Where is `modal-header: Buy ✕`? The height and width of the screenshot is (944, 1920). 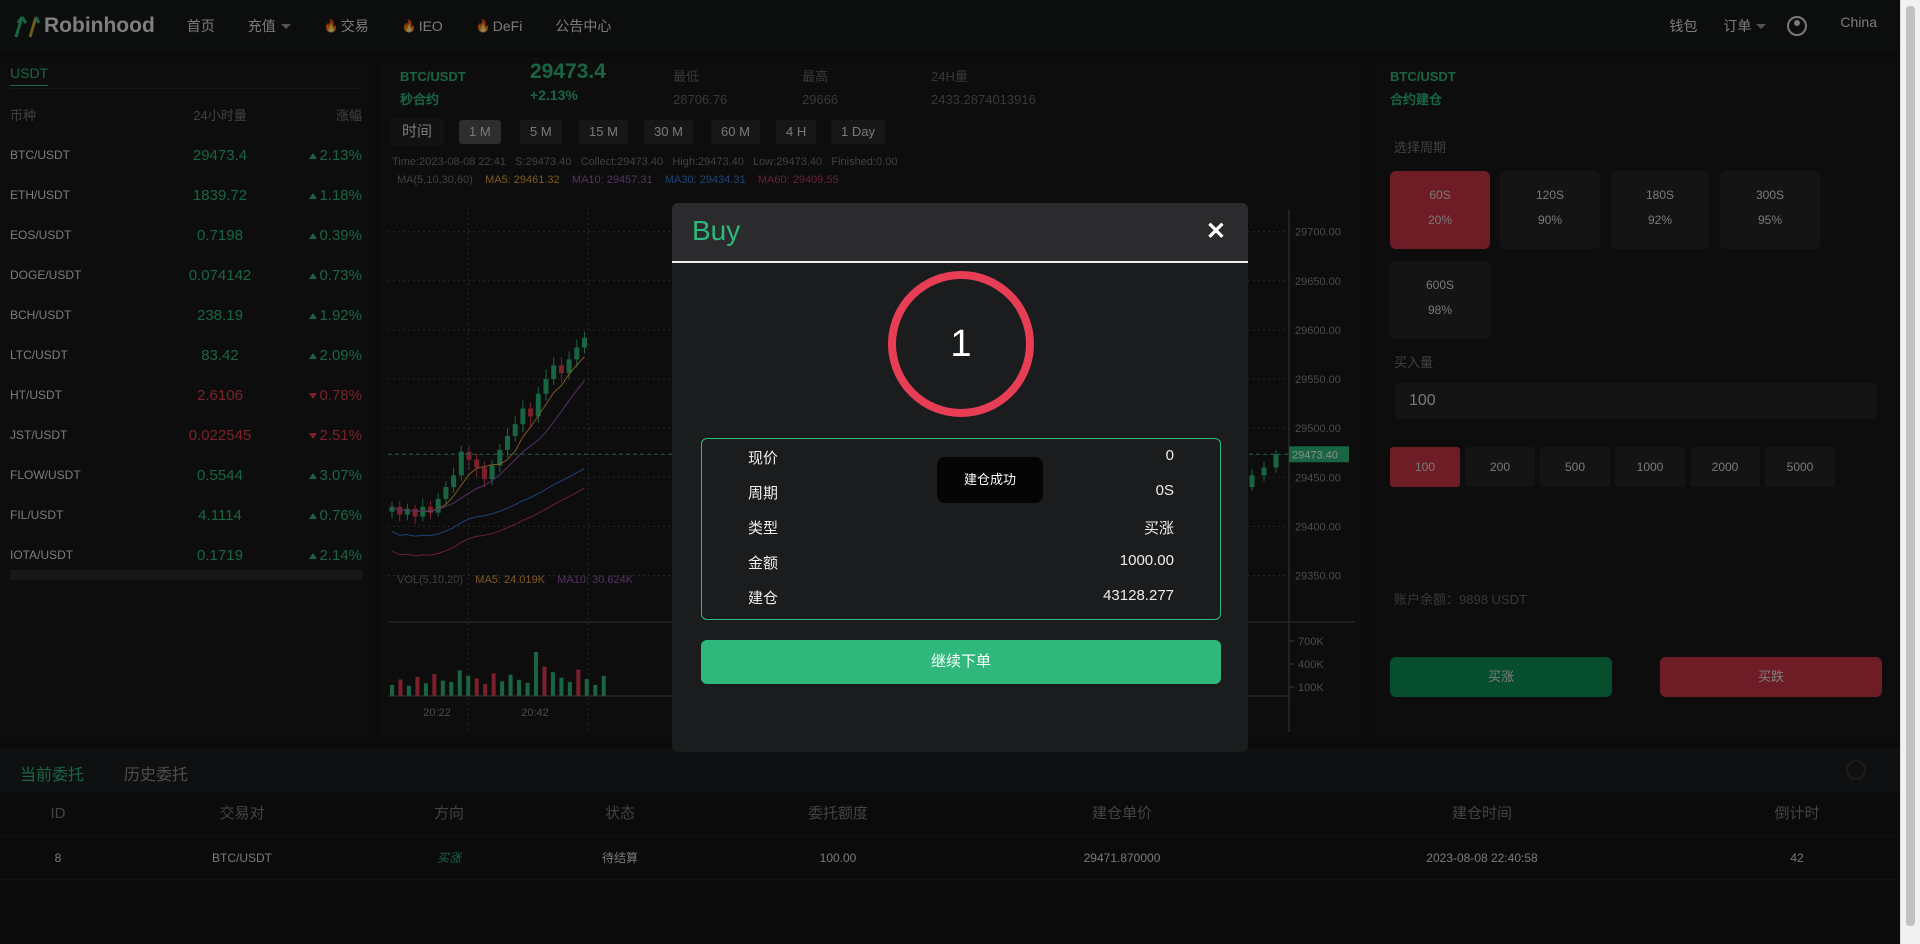 modal-header: Buy ✕ is located at coordinates (960, 233).